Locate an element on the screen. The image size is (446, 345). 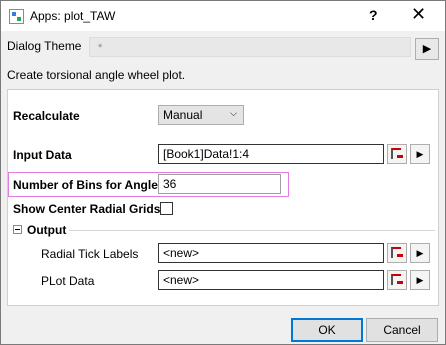
chevron-down-icon: ⌵ is located at coordinates (233, 113).